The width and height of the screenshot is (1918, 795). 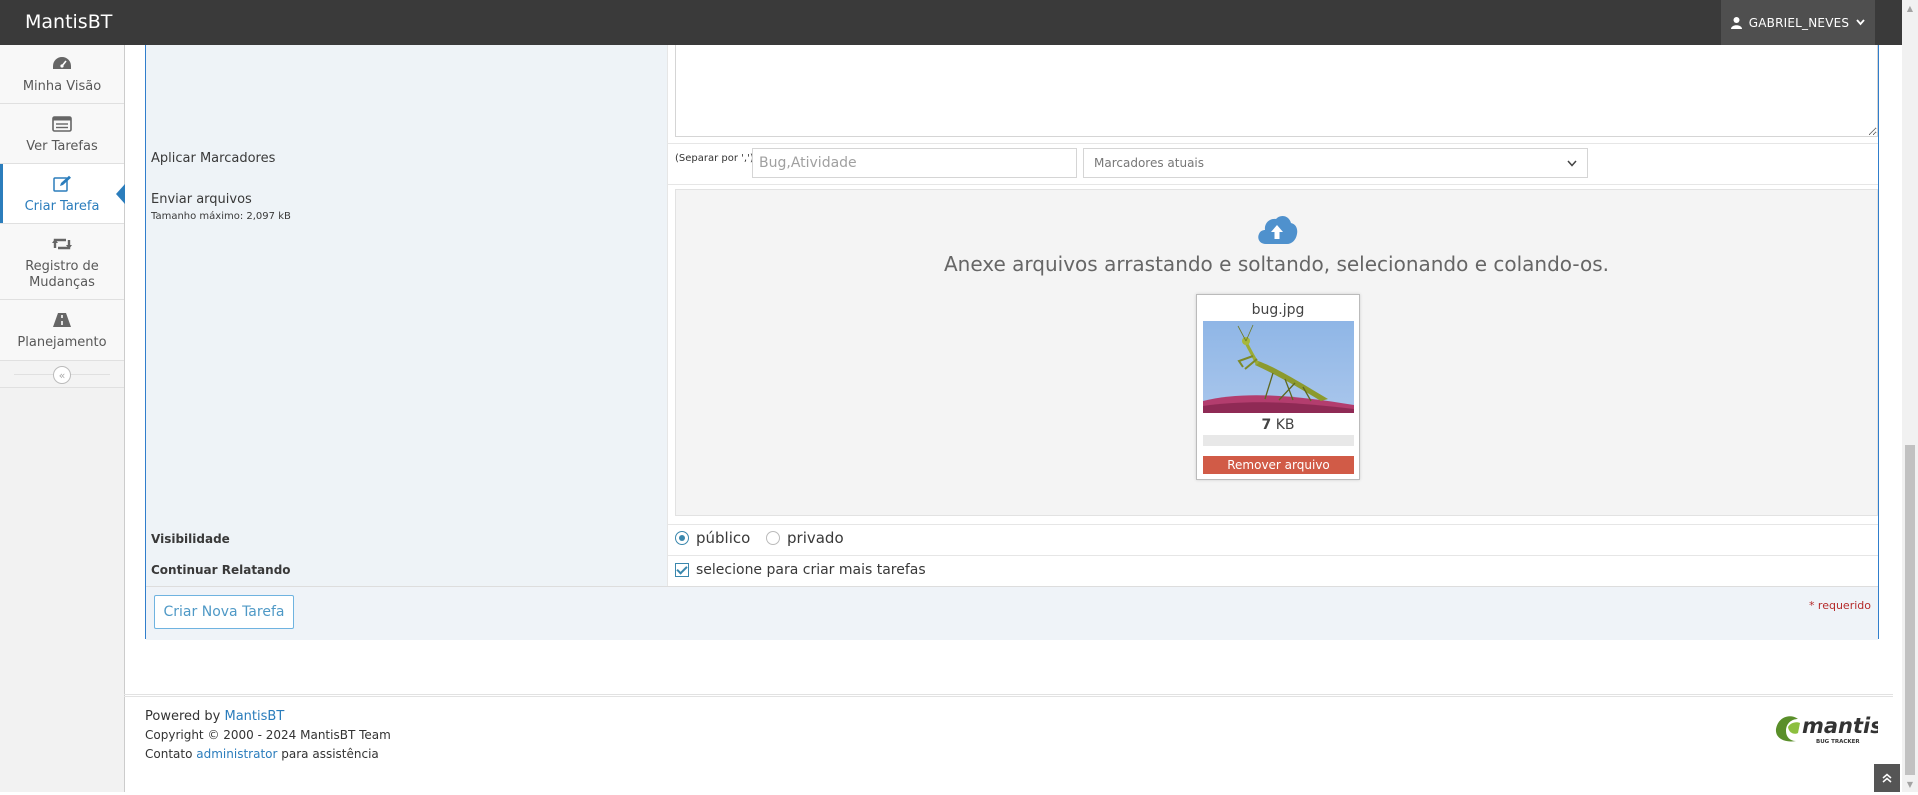 What do you see at coordinates (62, 124) in the screenshot?
I see `list-icon` at bounding box center [62, 124].